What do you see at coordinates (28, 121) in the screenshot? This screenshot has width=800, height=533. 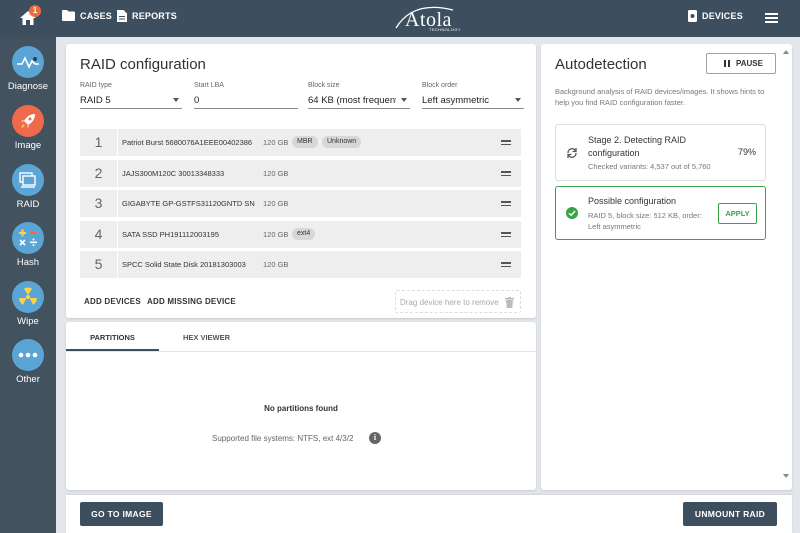 I see `rocket-icon` at bounding box center [28, 121].